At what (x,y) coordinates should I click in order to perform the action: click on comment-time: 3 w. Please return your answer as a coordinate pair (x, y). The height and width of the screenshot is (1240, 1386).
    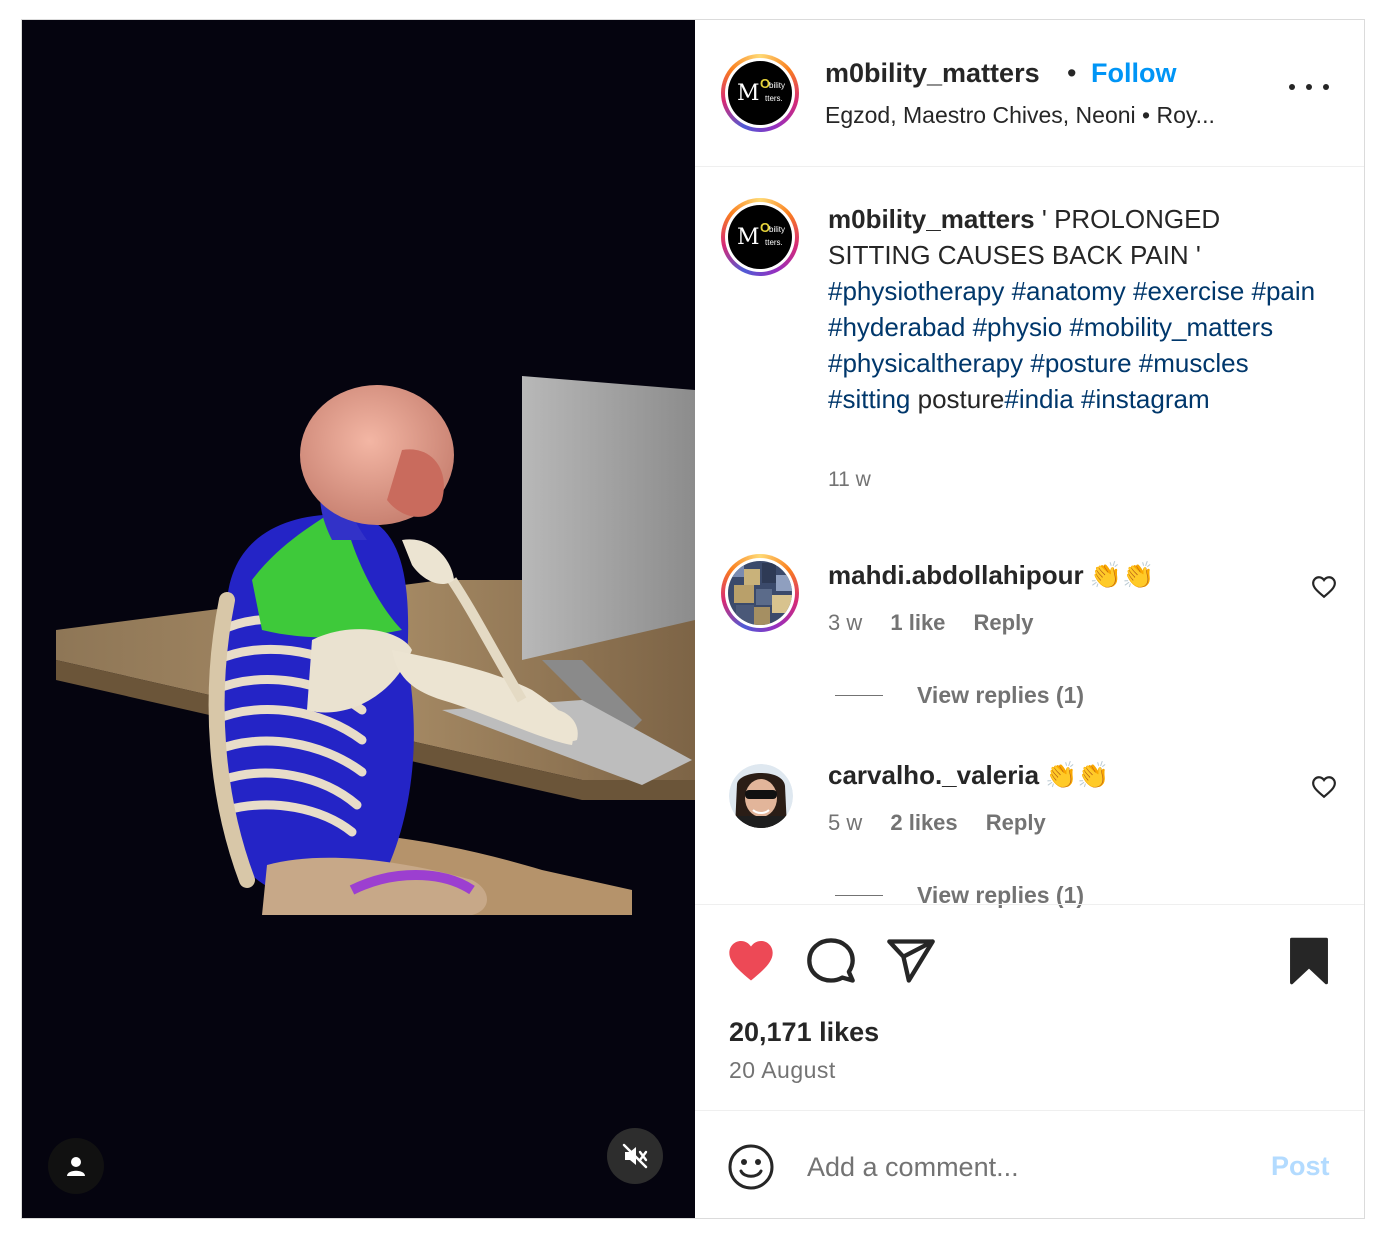
    Looking at the image, I should click on (845, 622).